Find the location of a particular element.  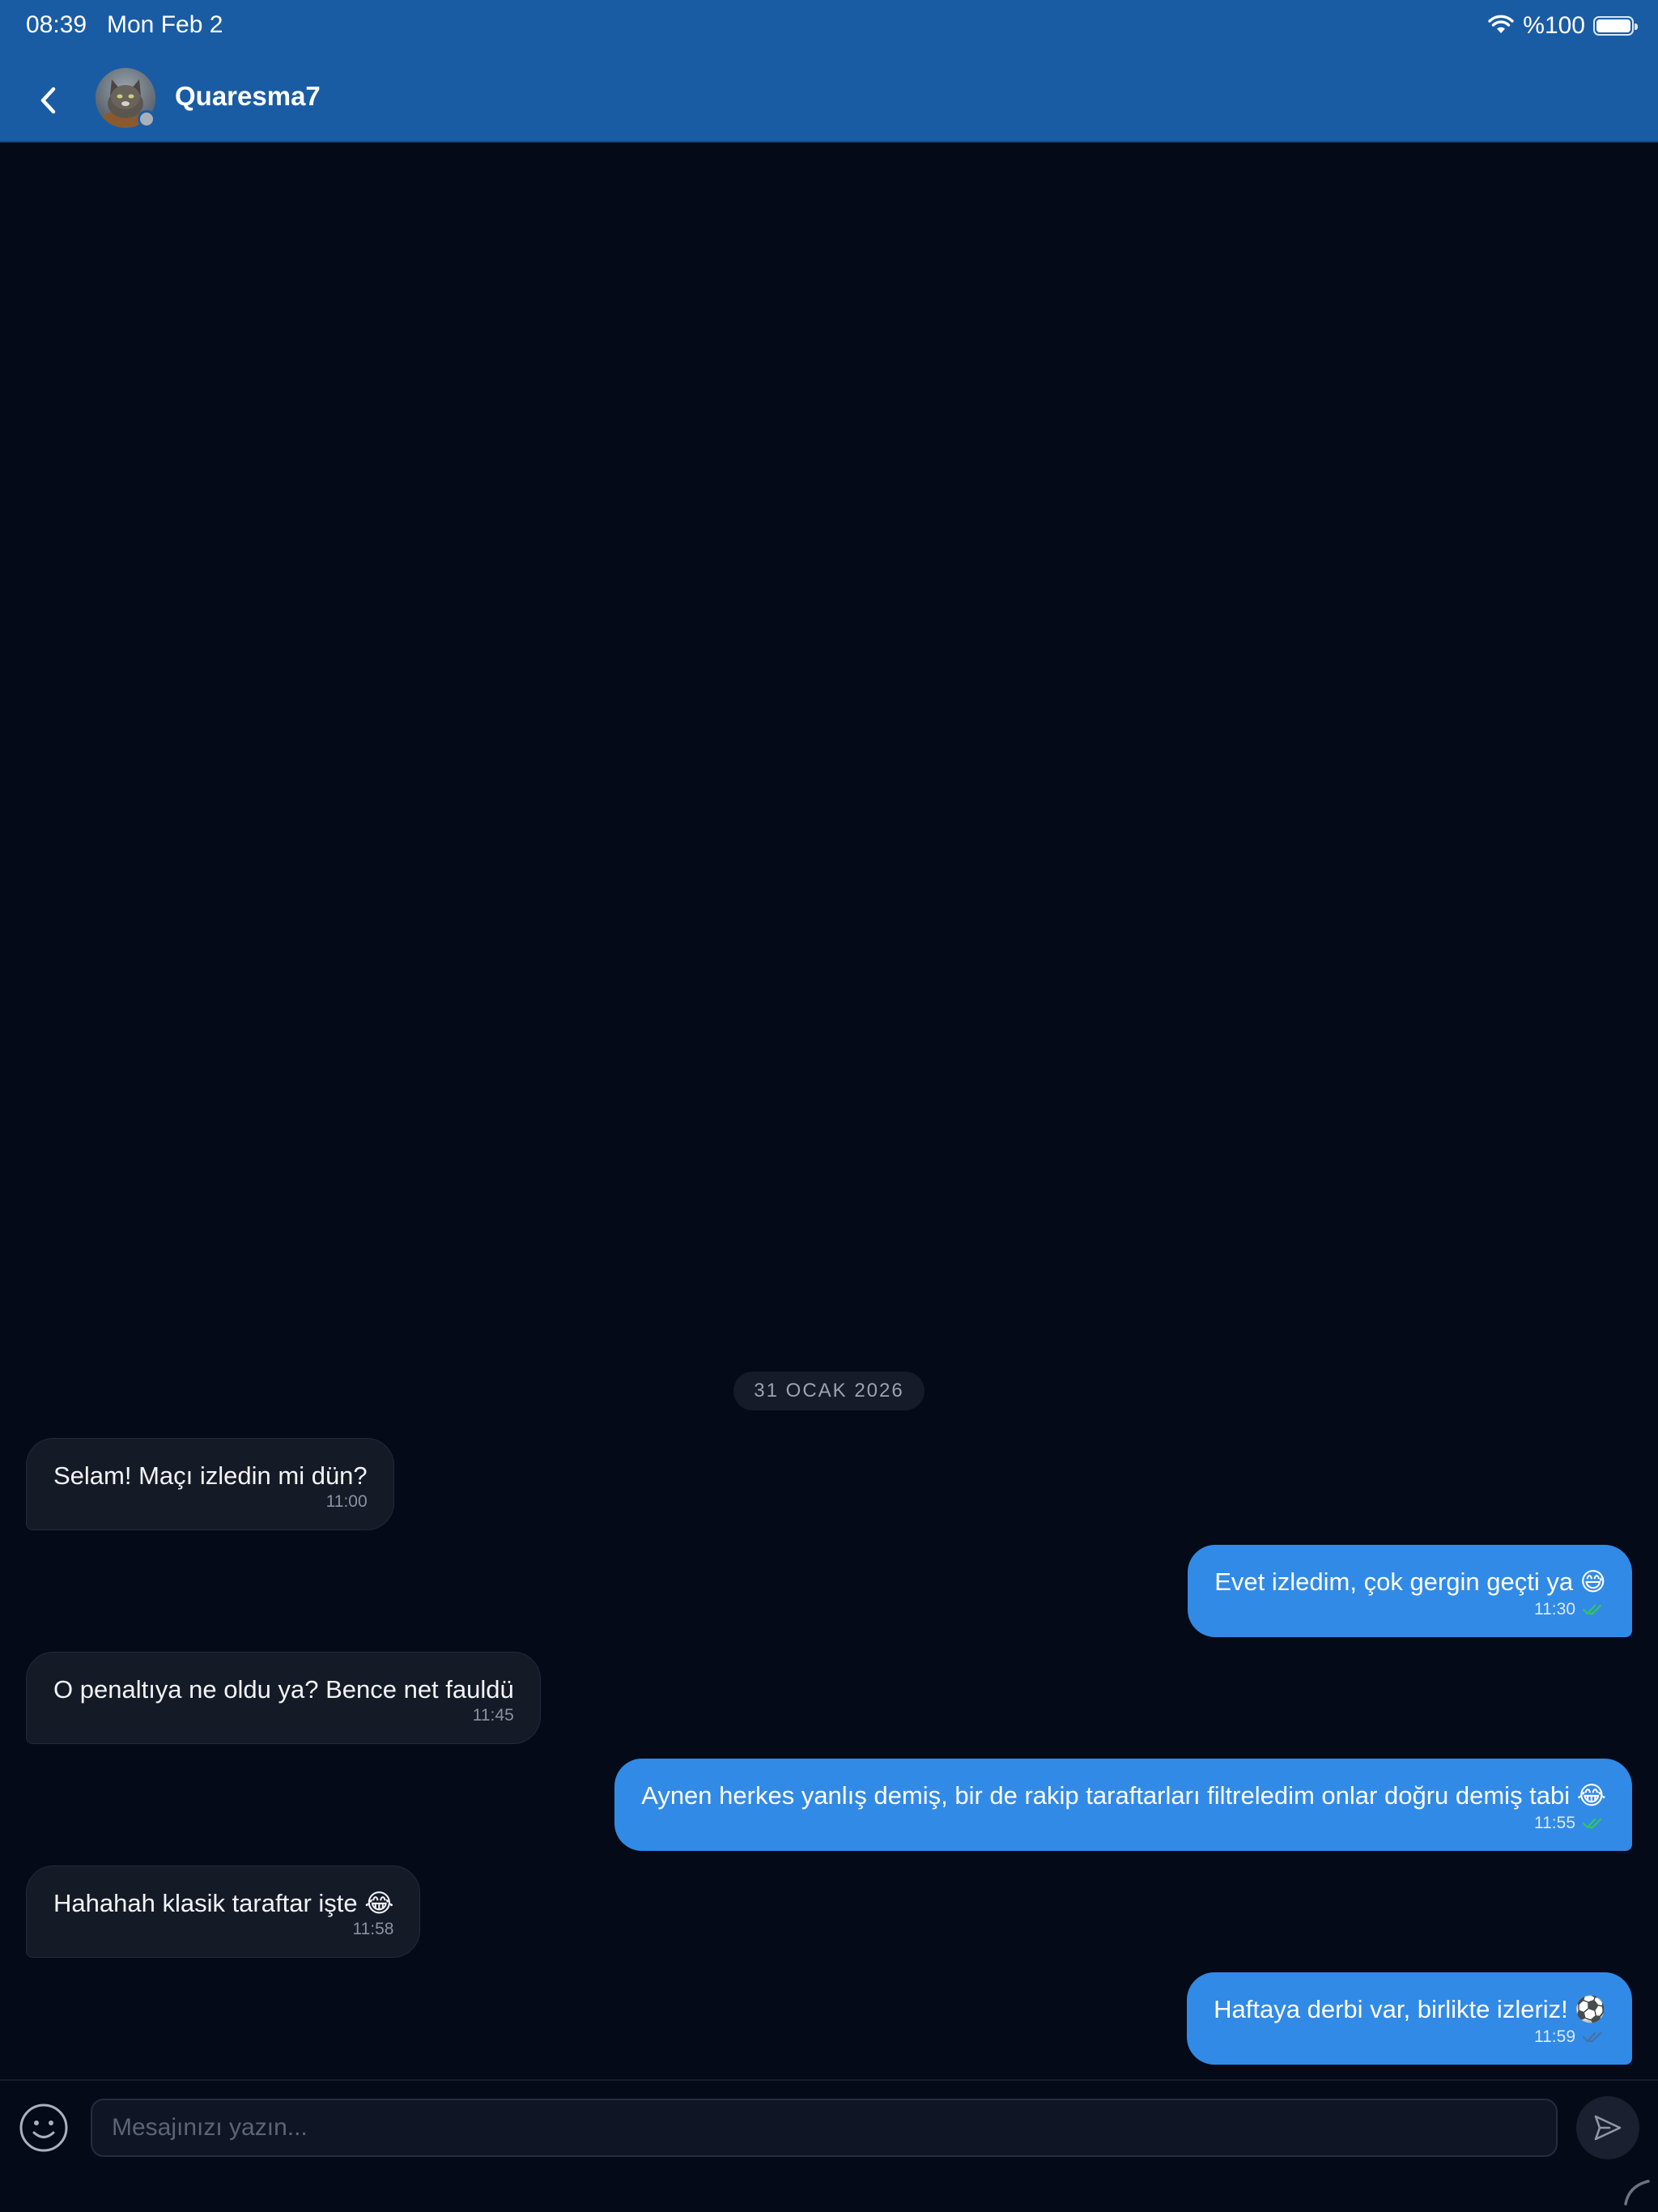

message-text: Selam! Maçı izledin mi dün? is located at coordinates (210, 1475).